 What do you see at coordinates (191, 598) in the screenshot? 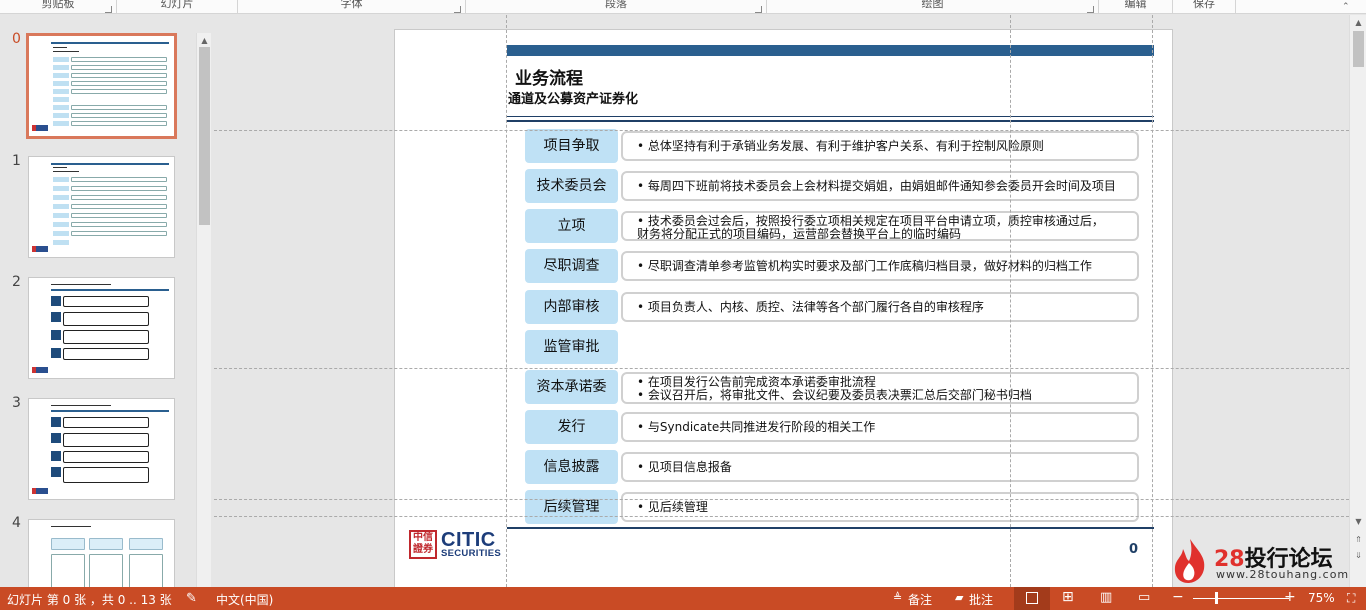
I see `spell-check-icon: ✎` at bounding box center [191, 598].